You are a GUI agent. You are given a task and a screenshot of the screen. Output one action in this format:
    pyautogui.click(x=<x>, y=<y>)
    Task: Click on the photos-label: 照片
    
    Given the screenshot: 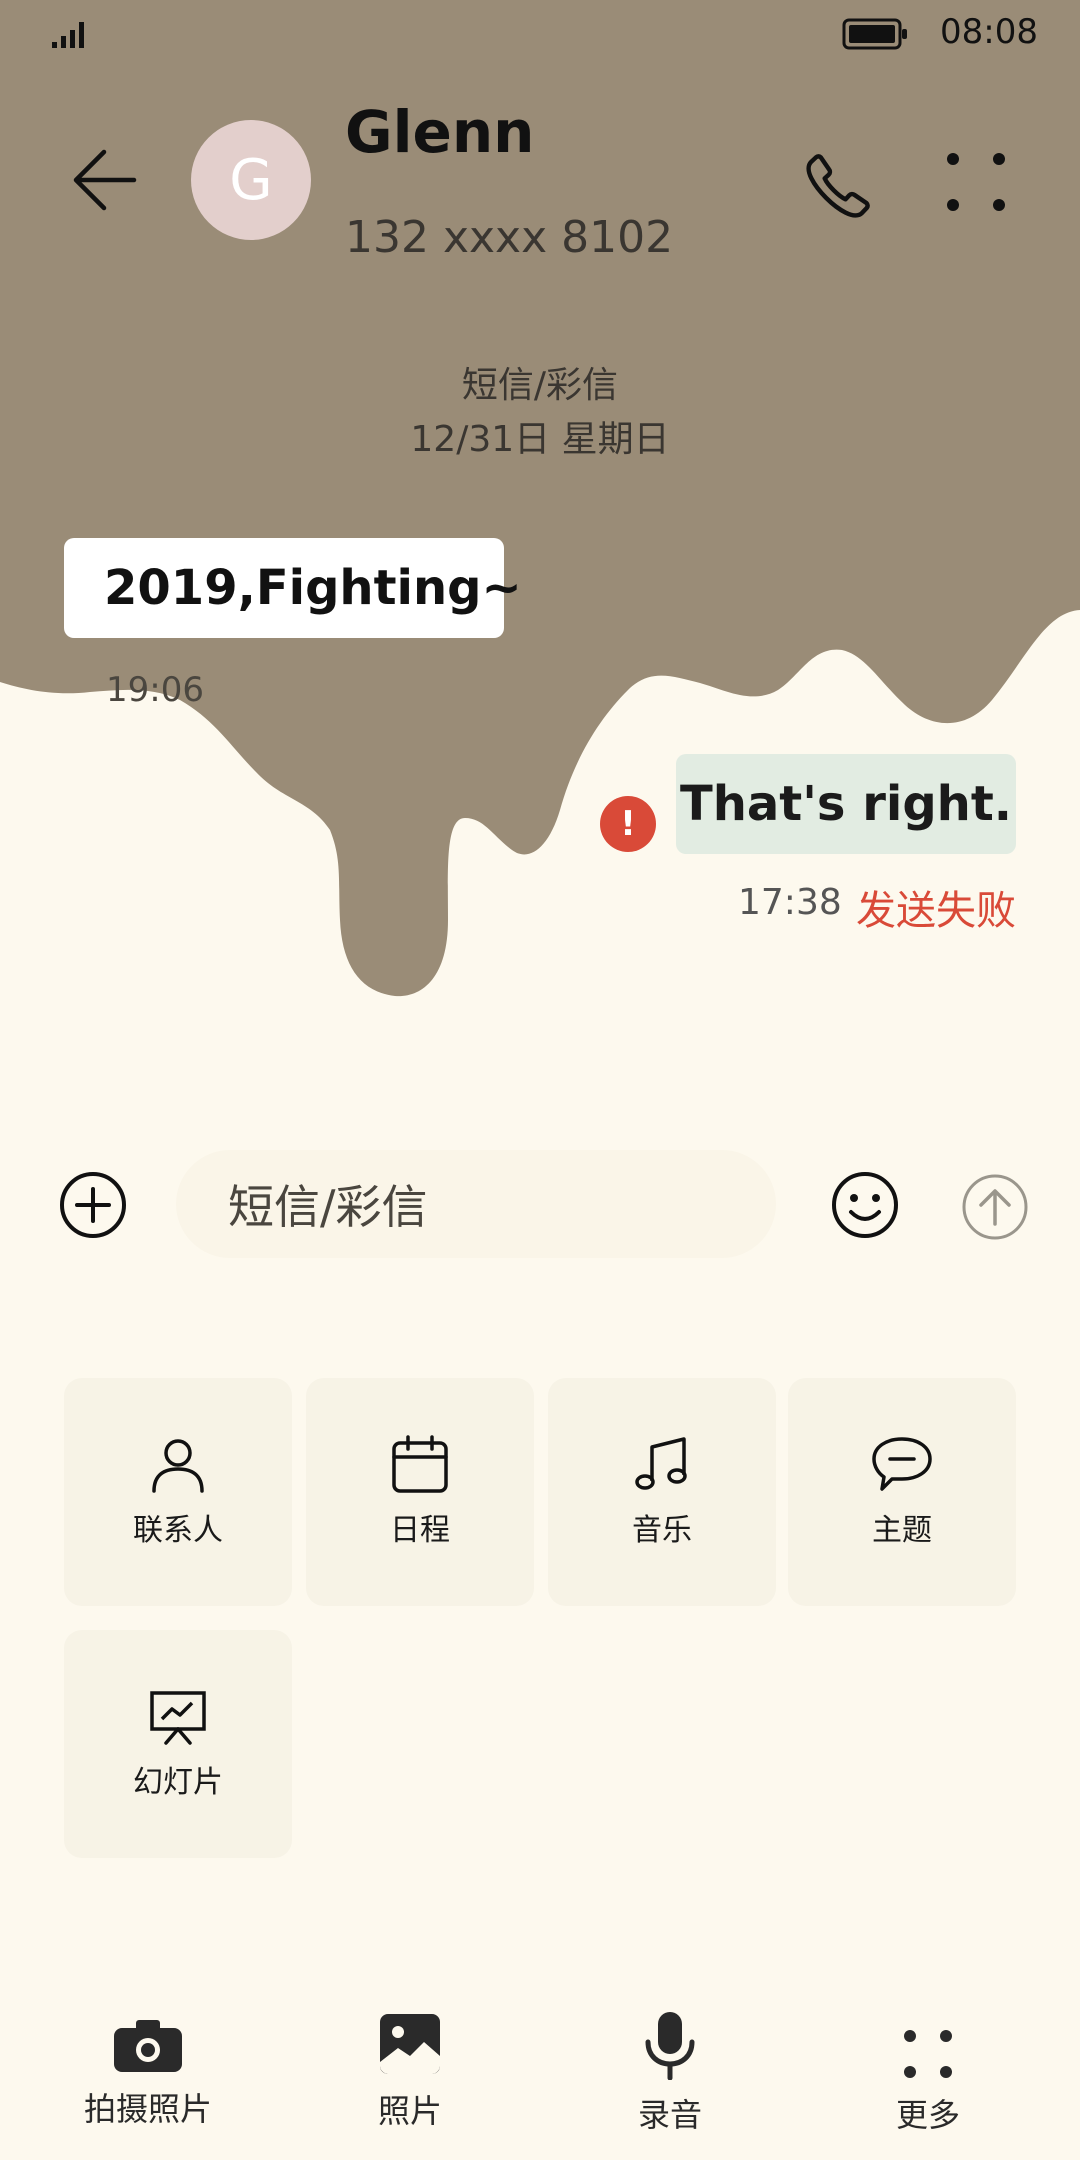 What is the action you would take?
    pyautogui.click(x=409, y=2111)
    